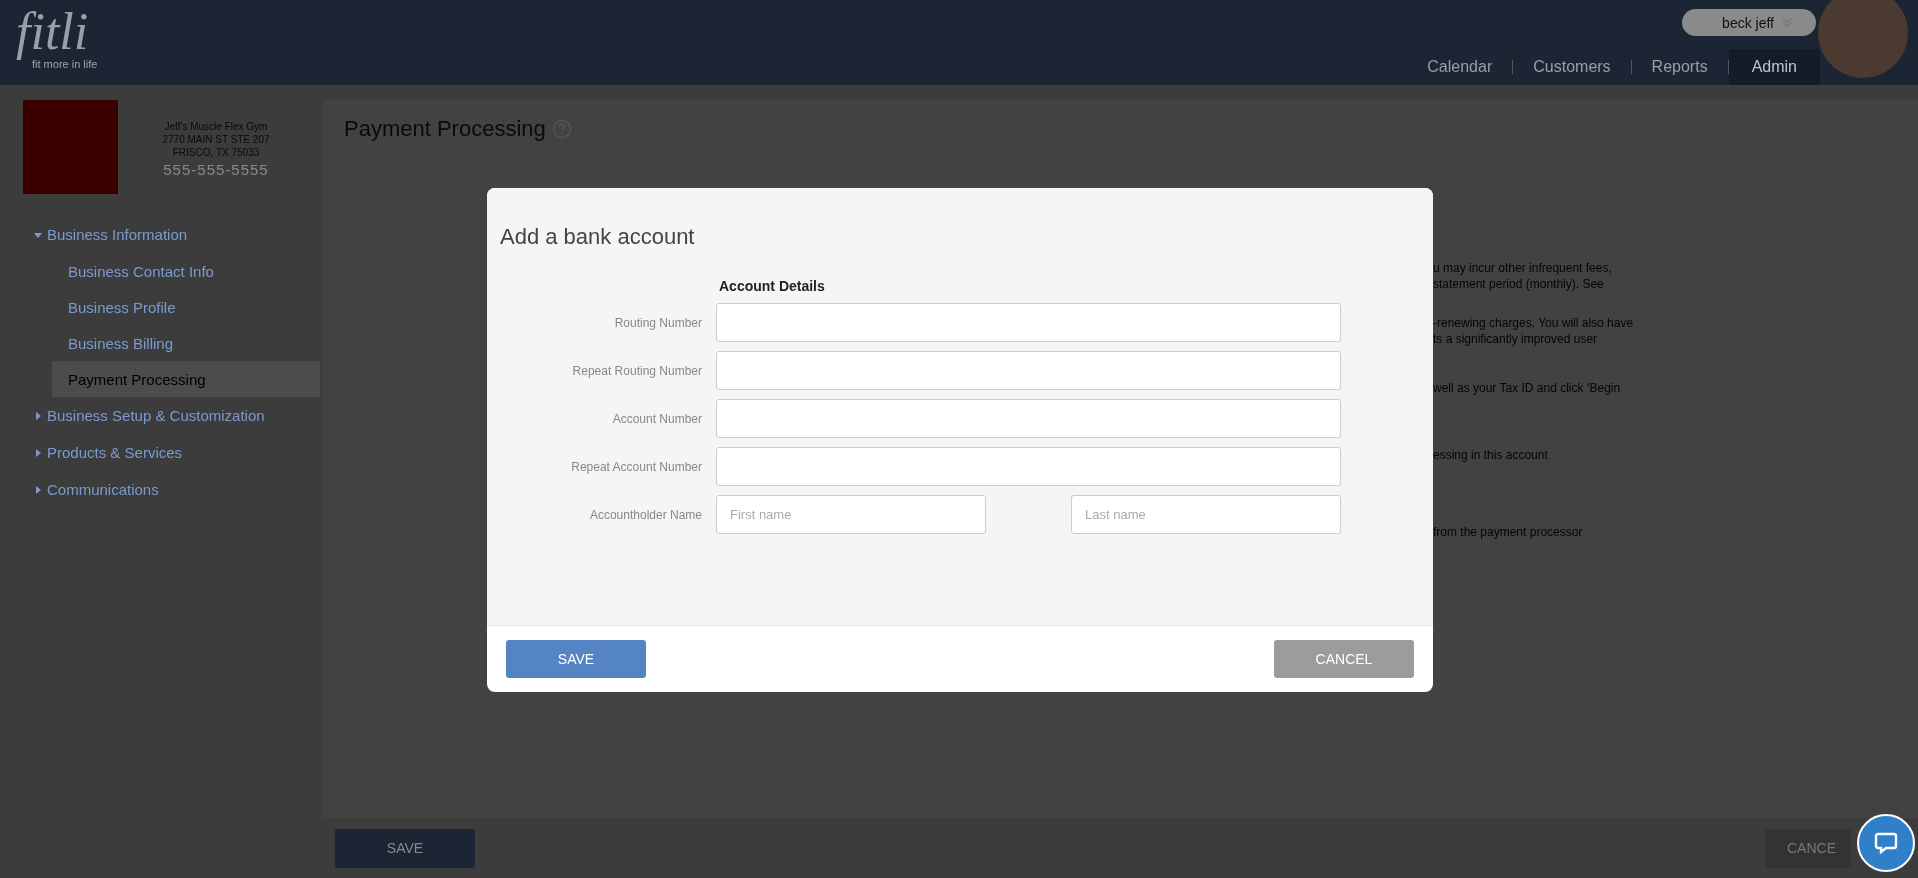 This screenshot has width=1918, height=878. I want to click on page-title: Payment Processing, so click(445, 129).